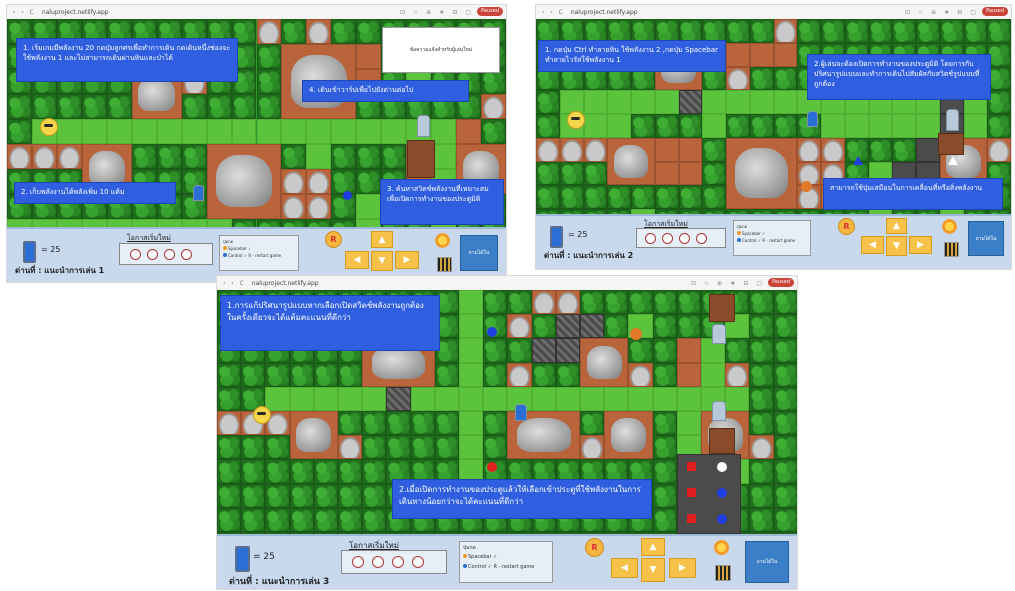 Image resolution: width=1015 pixels, height=591 pixels. What do you see at coordinates (244, 181) in the screenshot?
I see `boulder` at bounding box center [244, 181].